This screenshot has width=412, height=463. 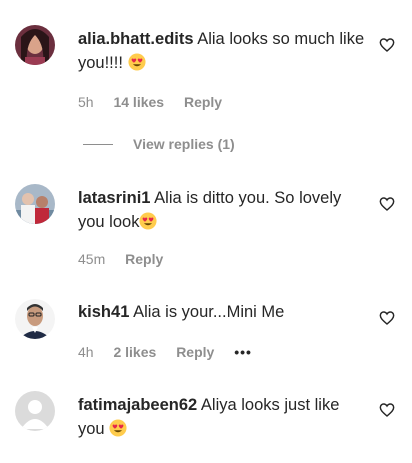 I want to click on comment-body: Alia is your...Mini Me, so click(x=209, y=312).